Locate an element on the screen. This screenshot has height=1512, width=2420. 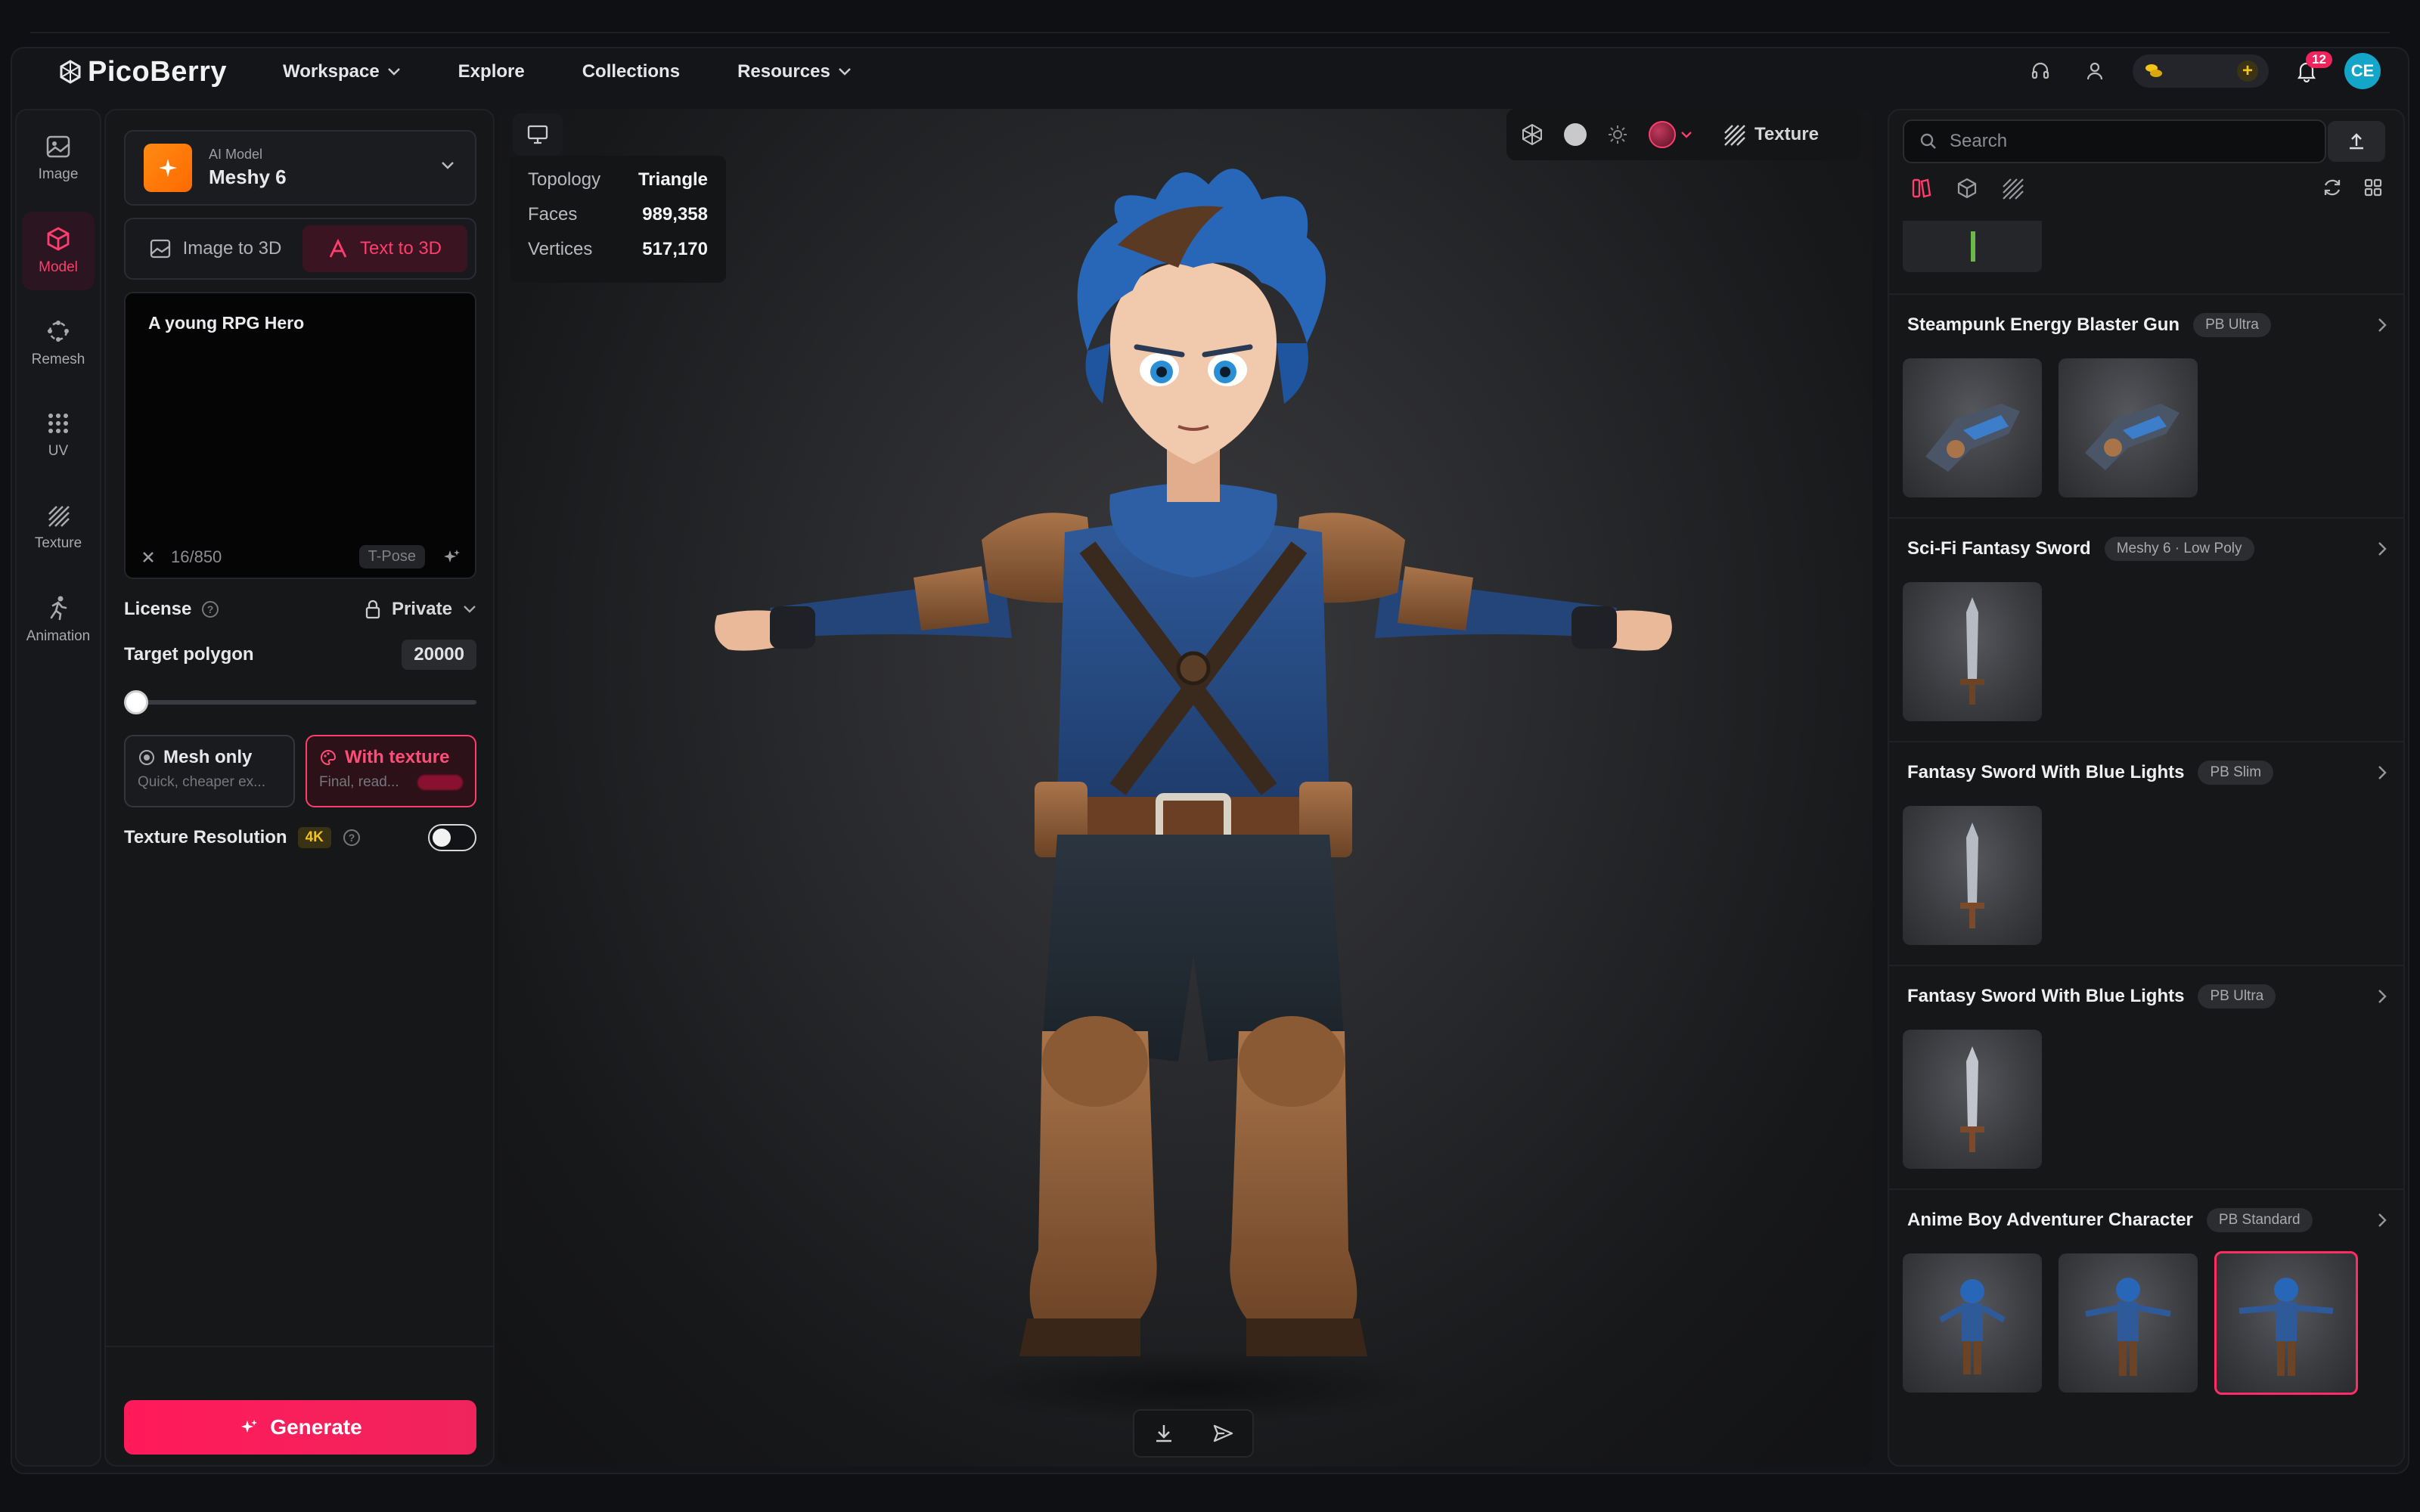
t-pose-chip: T-Pose is located at coordinates (391, 557).